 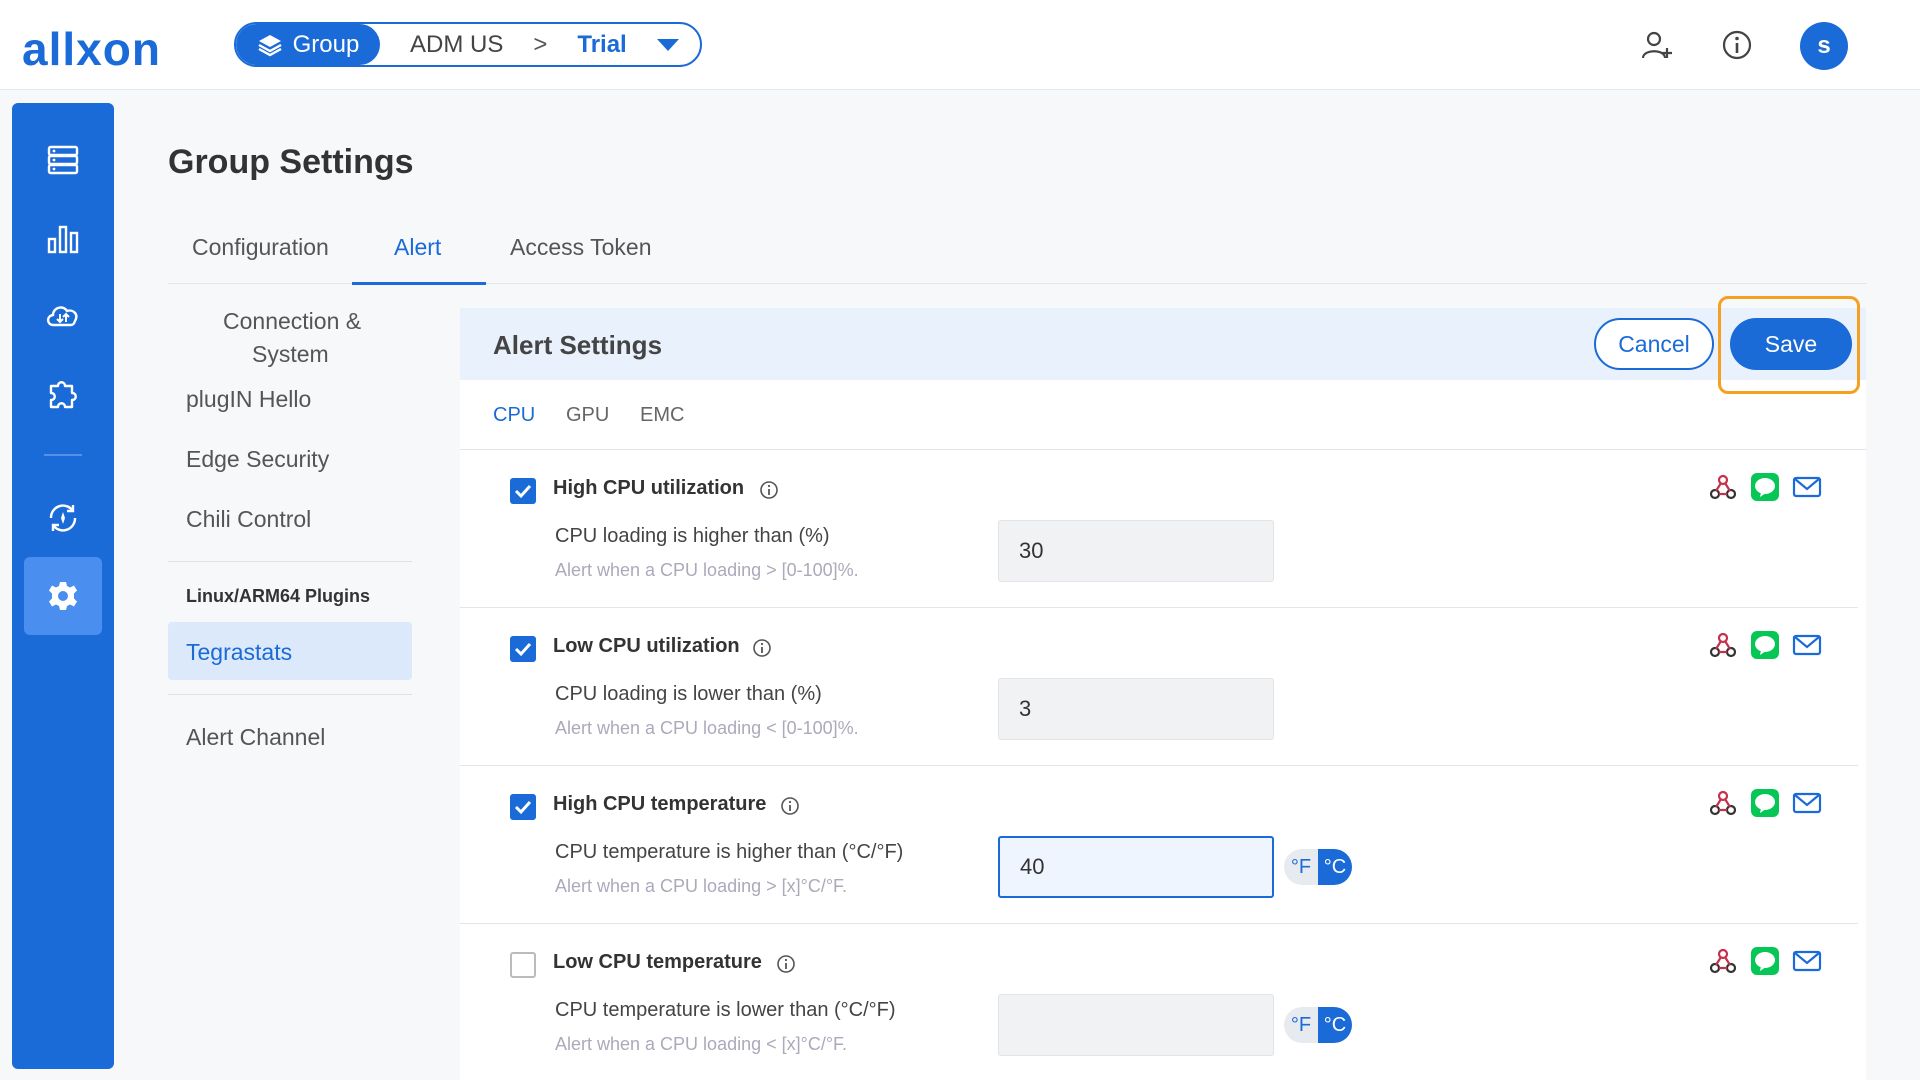 I want to click on rail-item-devices, so click(x=63, y=160).